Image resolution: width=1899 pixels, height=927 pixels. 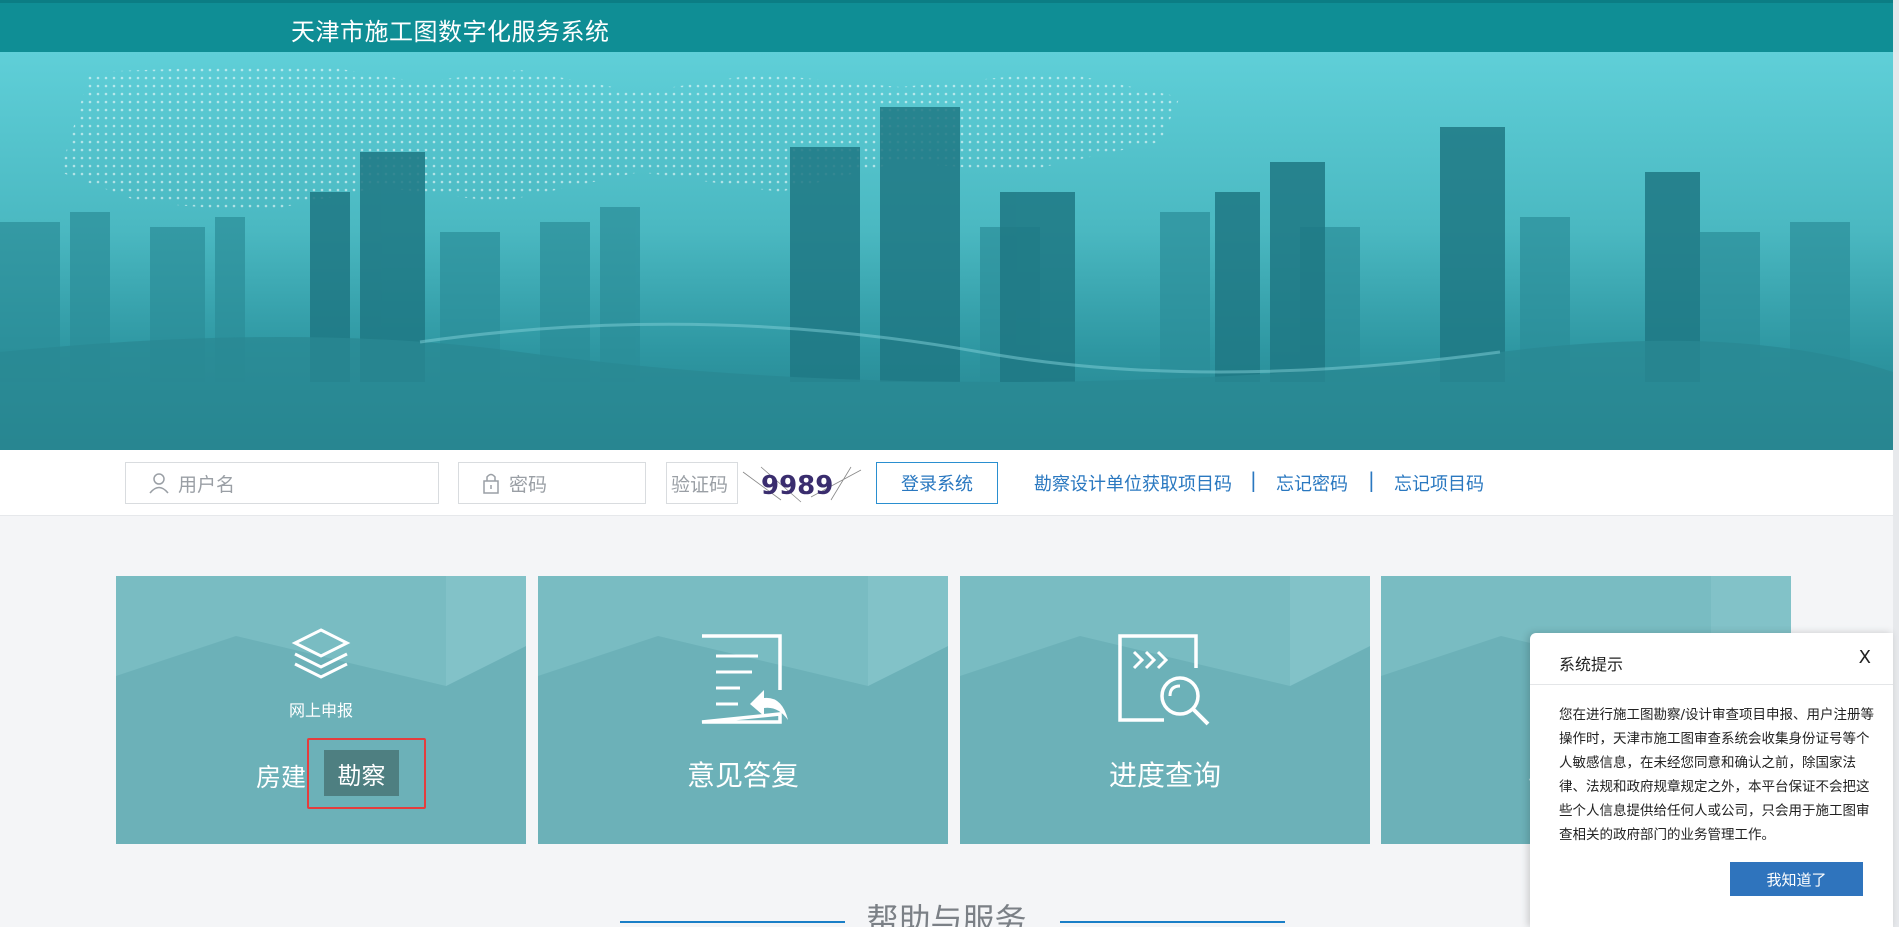 What do you see at coordinates (281, 776) in the screenshot?
I see `housing-label: 房建` at bounding box center [281, 776].